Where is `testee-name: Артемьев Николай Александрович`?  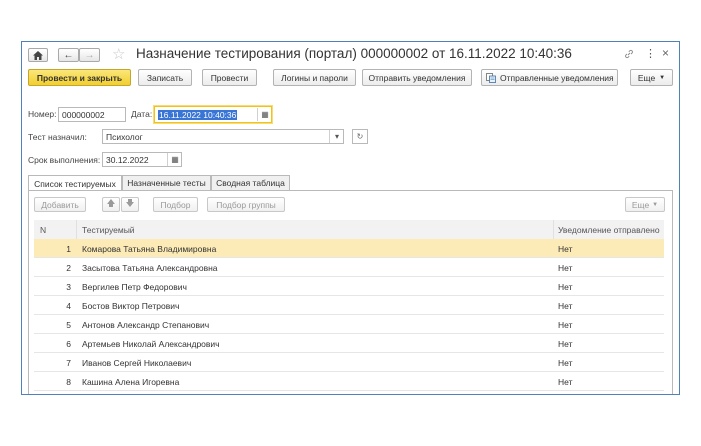
testee-name: Артемьев Николай Александрович is located at coordinates (151, 344).